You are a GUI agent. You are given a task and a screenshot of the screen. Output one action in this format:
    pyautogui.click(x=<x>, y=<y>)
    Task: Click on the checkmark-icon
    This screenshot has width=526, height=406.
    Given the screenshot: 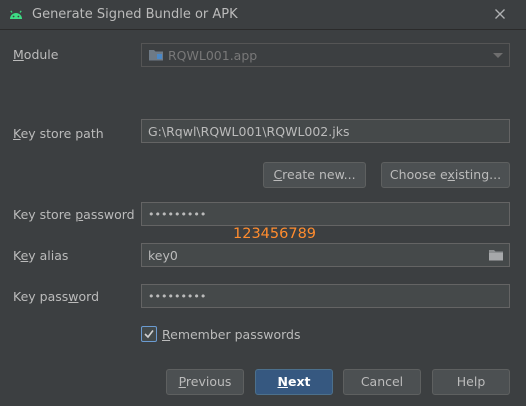 What is the action you would take?
    pyautogui.click(x=149, y=334)
    